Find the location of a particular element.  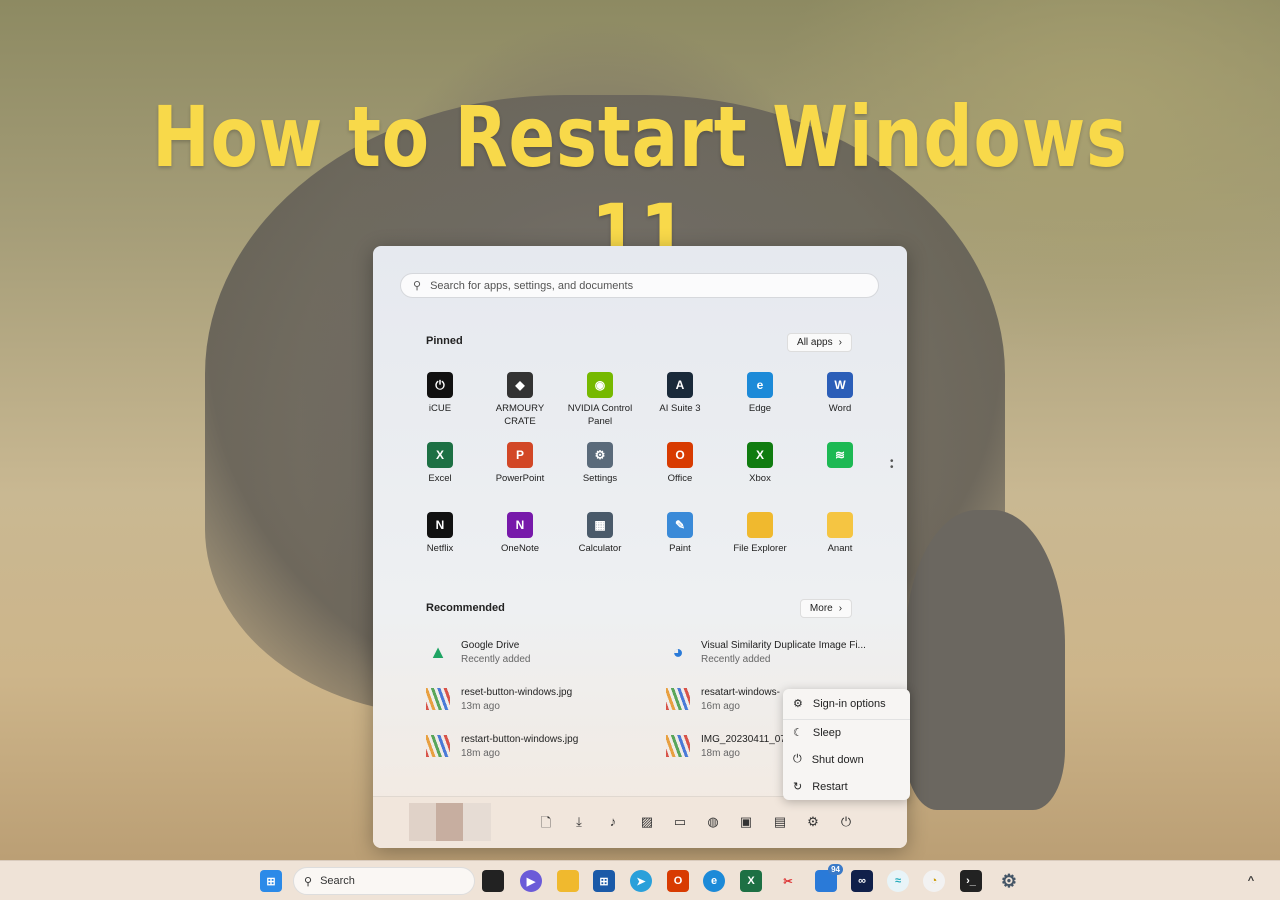

videos-icon: ▭ is located at coordinates (680, 822).